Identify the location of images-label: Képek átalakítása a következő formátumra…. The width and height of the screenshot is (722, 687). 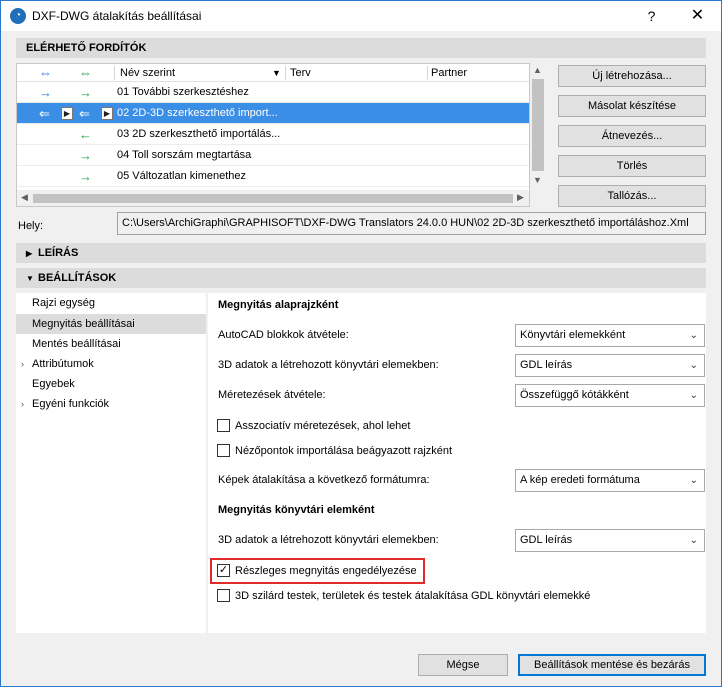
(324, 480).